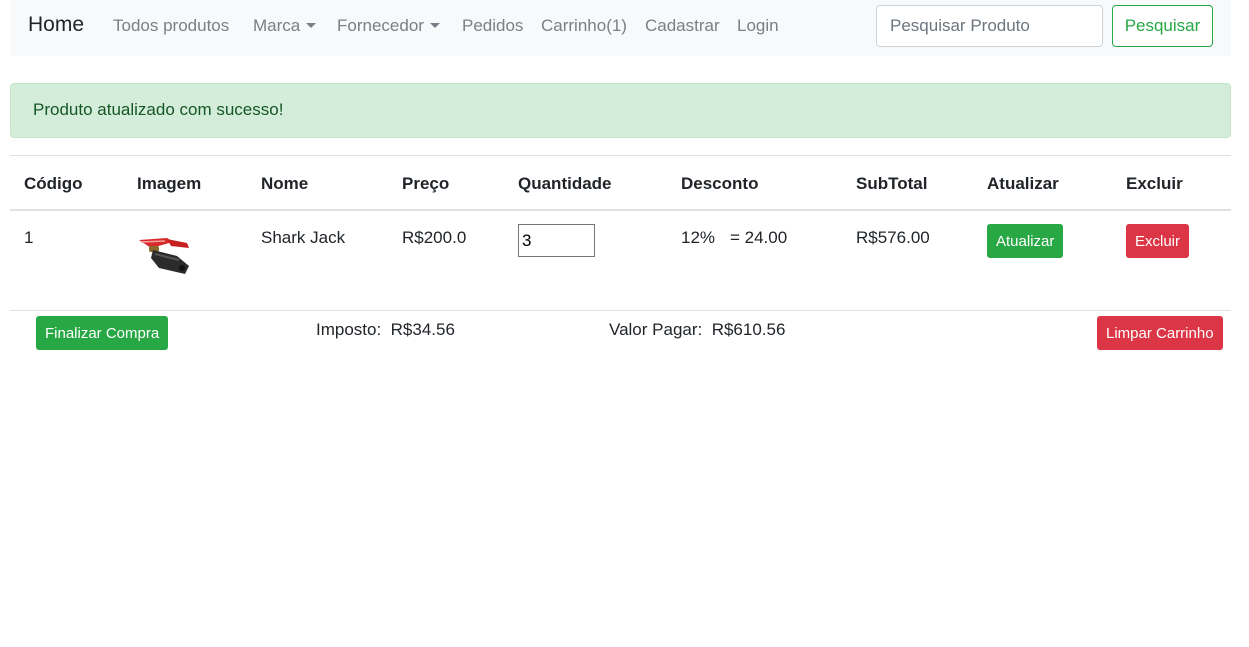 The image size is (1249, 647). I want to click on delete-item-button: Excluir, so click(1158, 241).